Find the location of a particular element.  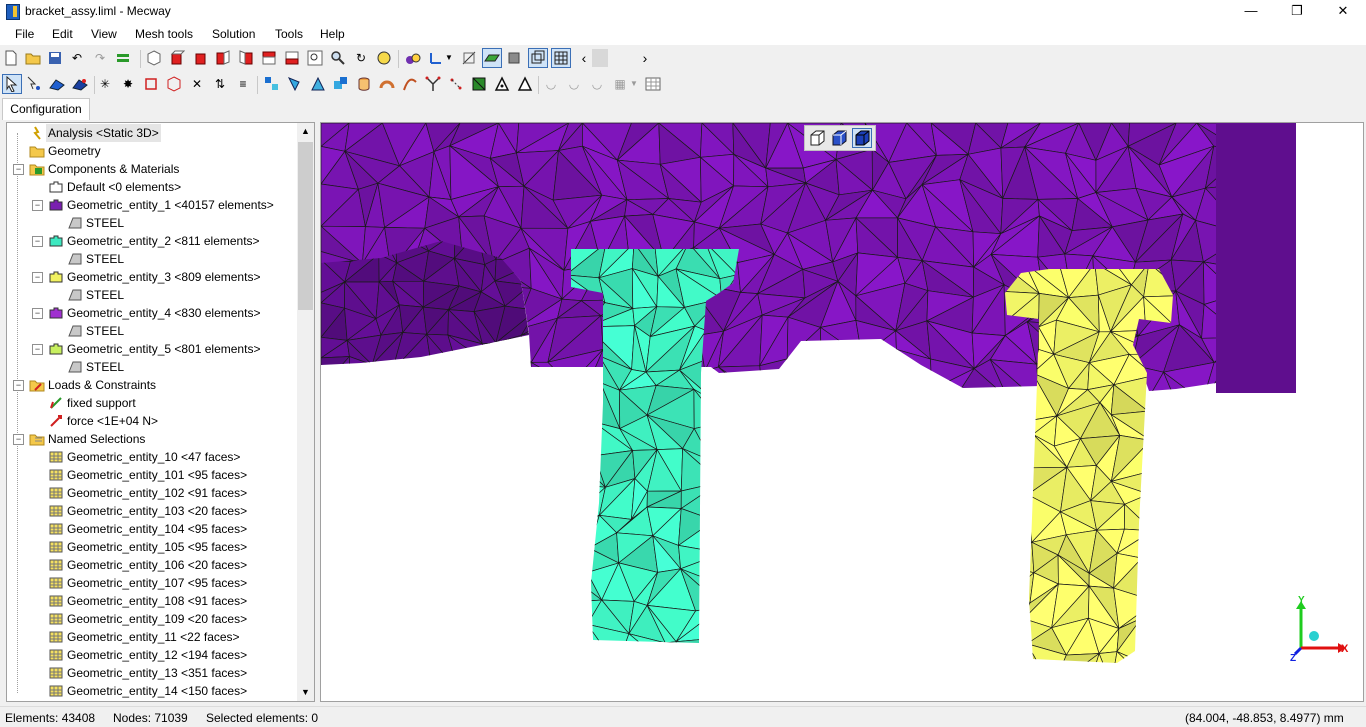

select-box-icon is located at coordinates (151, 84).